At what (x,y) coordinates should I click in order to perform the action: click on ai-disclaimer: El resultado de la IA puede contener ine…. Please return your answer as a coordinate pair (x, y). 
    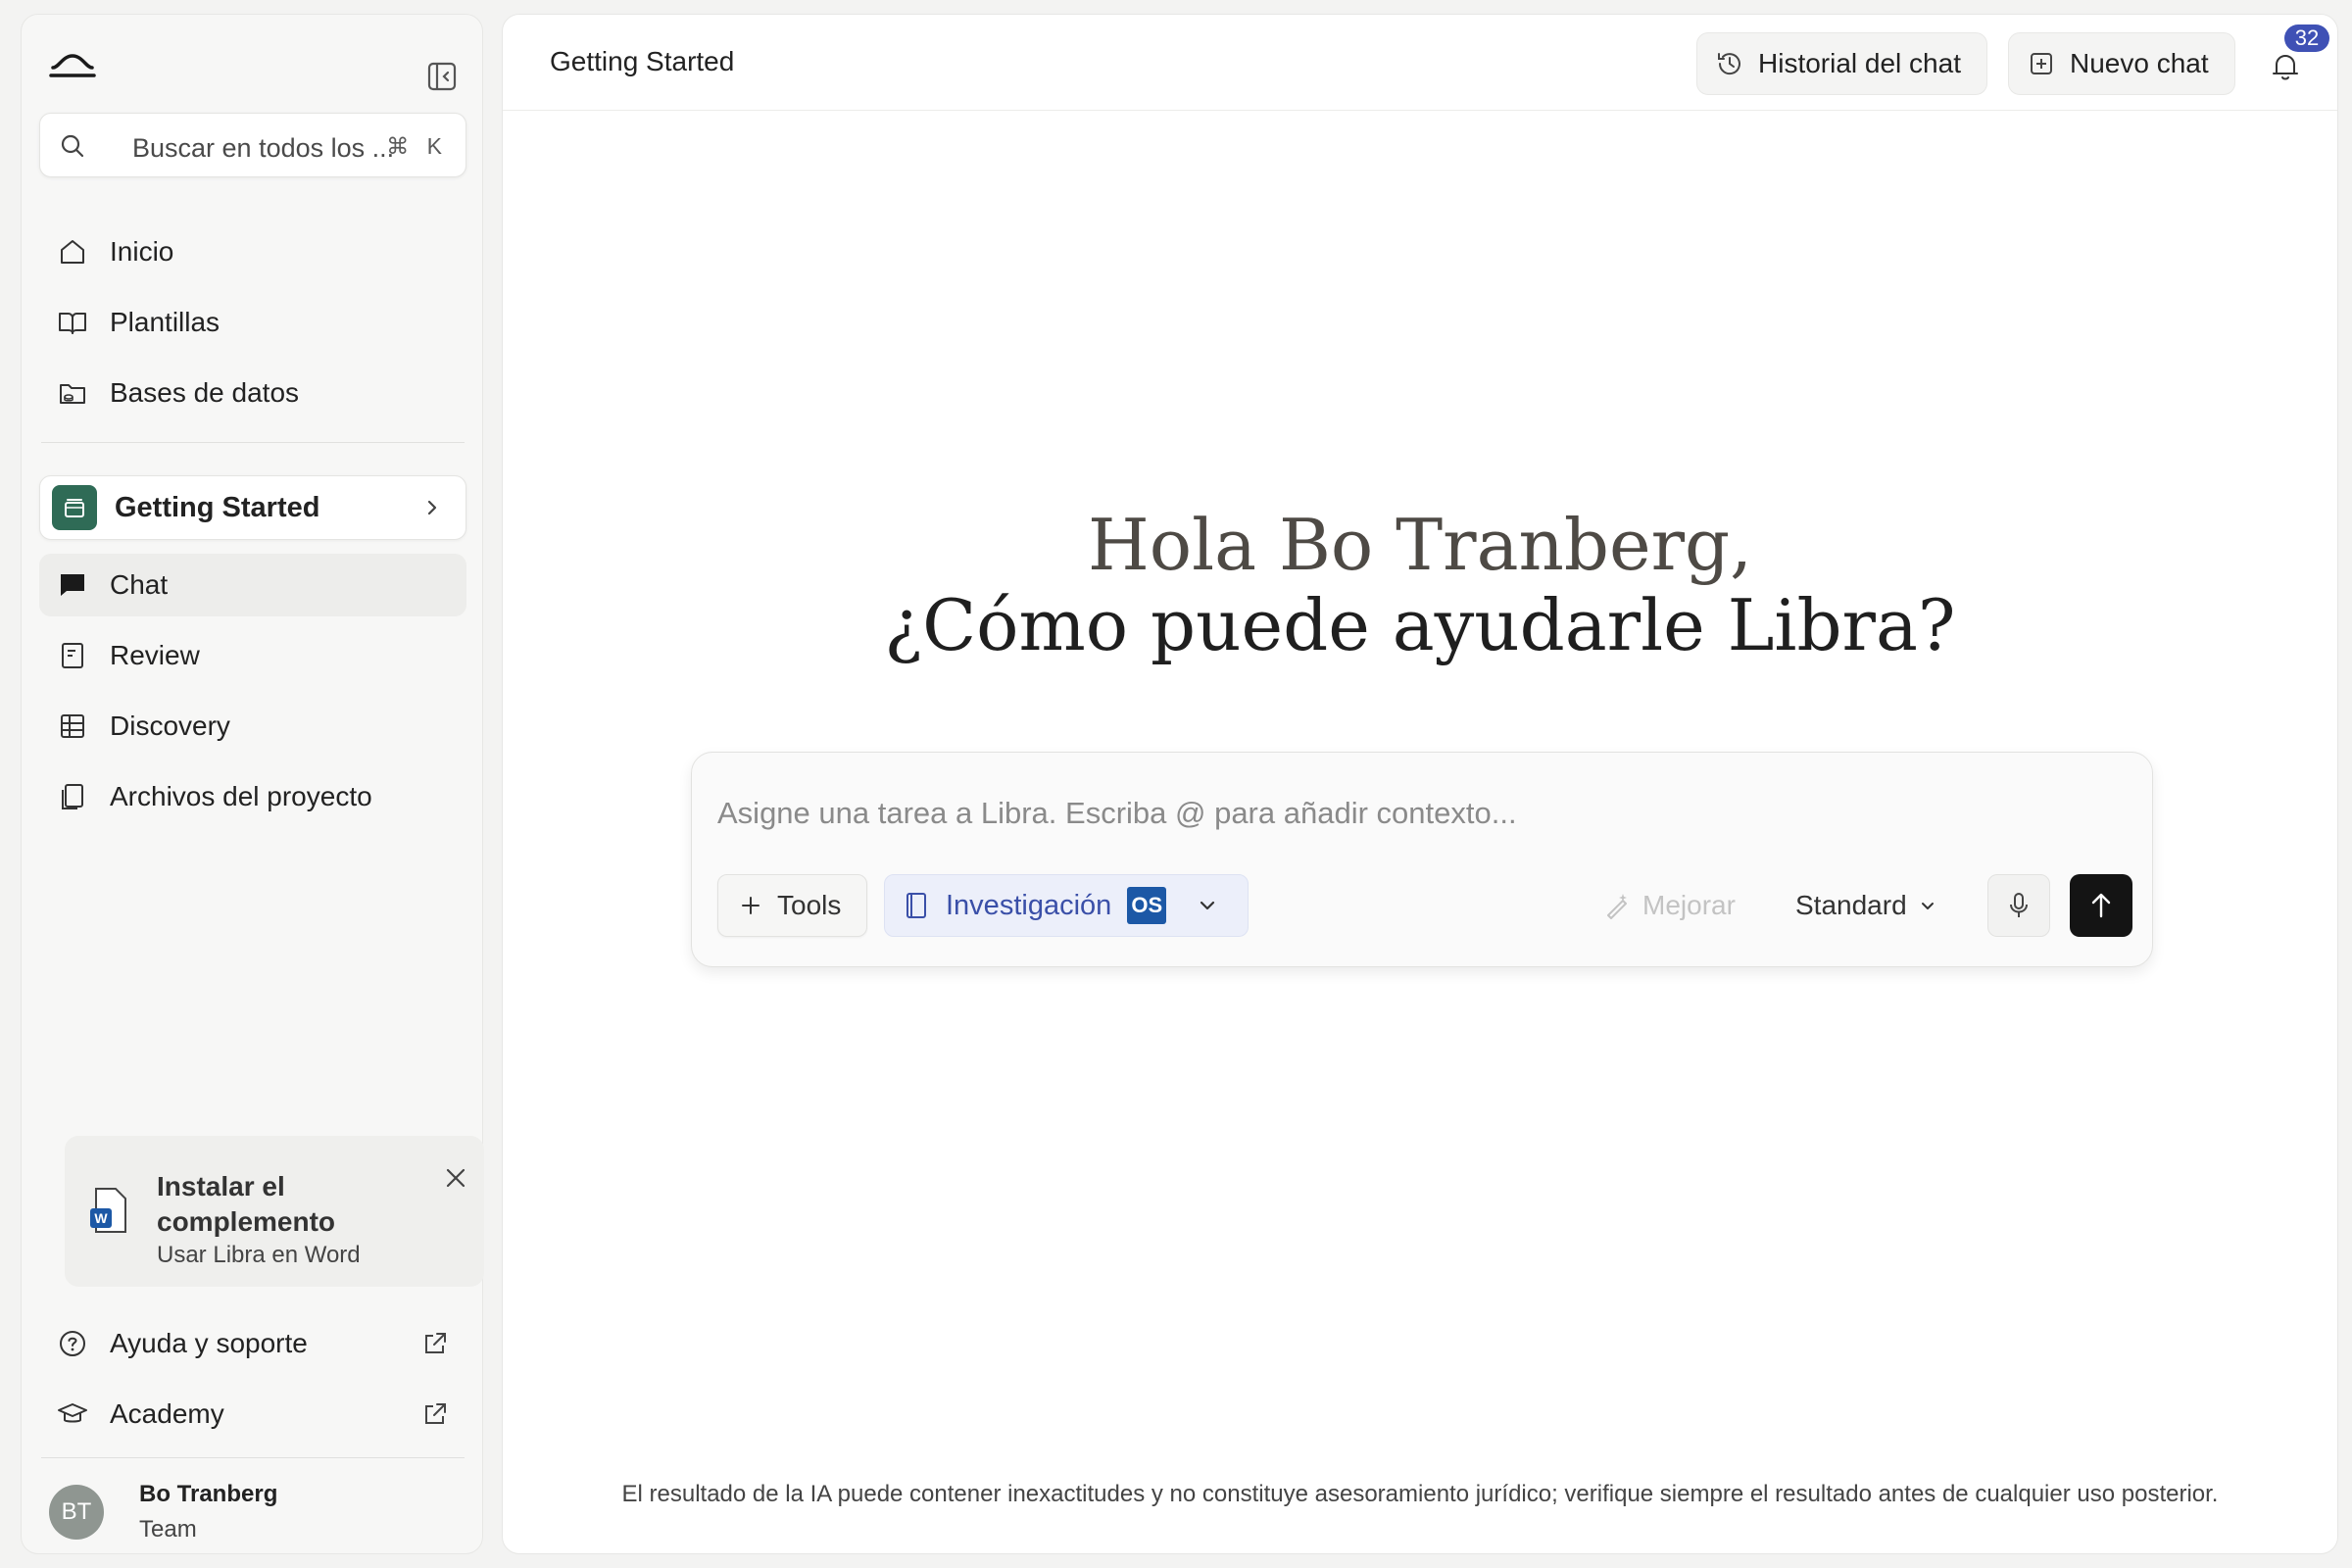
    Looking at the image, I should click on (1420, 1494).